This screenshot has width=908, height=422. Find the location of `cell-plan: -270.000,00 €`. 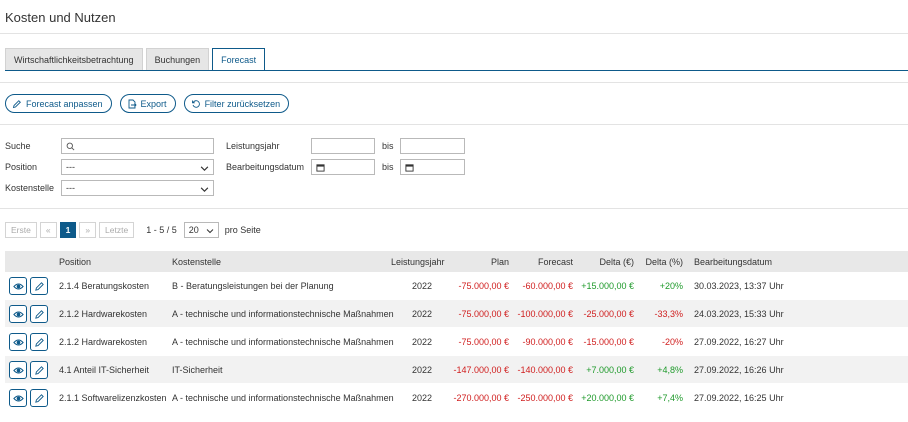

cell-plan: -270.000,00 € is located at coordinates (481, 398).